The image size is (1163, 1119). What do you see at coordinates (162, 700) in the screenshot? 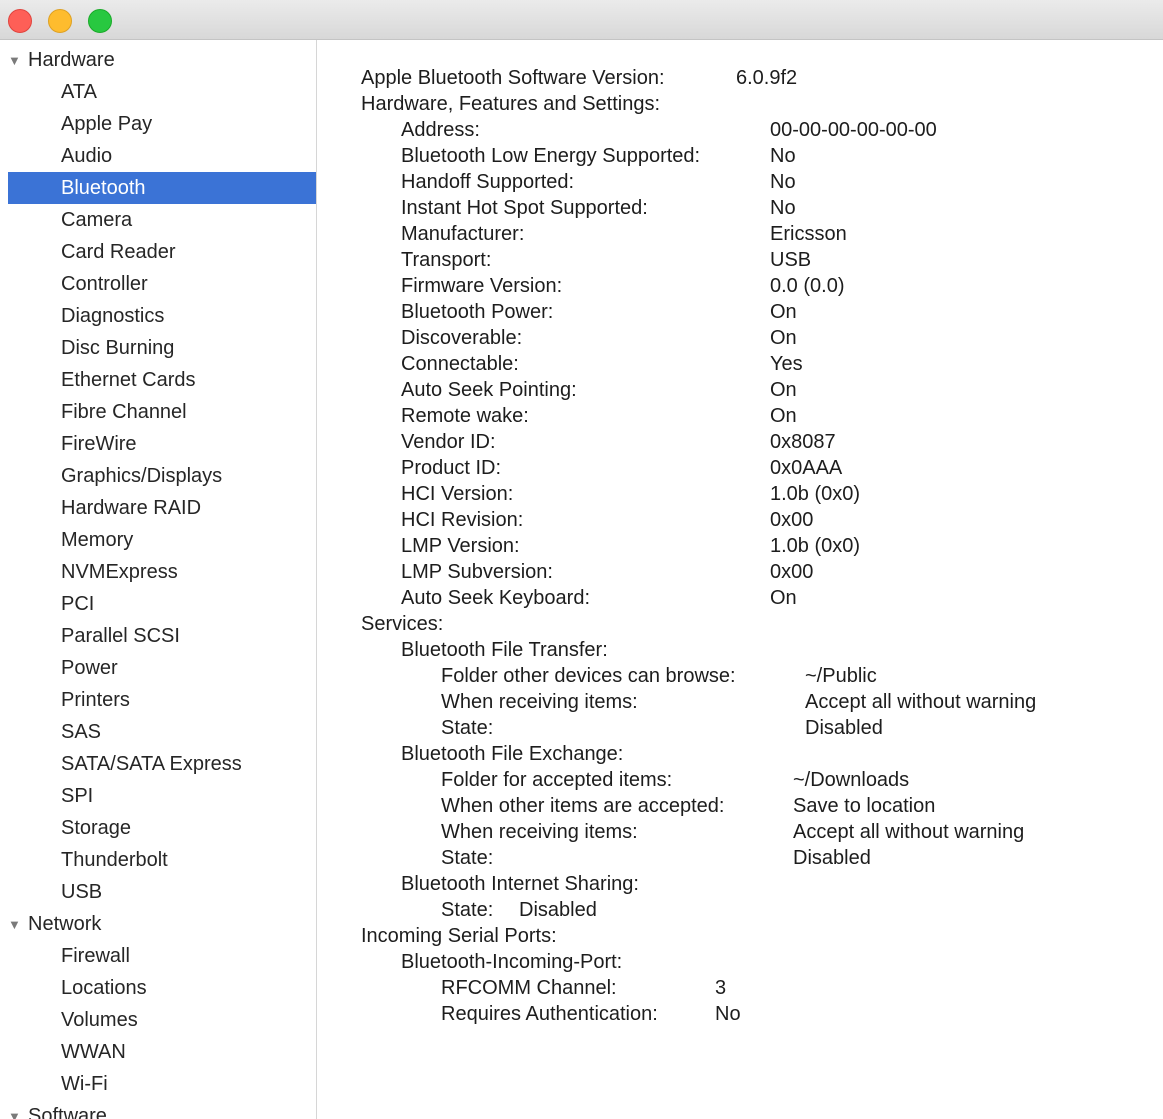
I see `sidebar-item-printers: Printers` at bounding box center [162, 700].